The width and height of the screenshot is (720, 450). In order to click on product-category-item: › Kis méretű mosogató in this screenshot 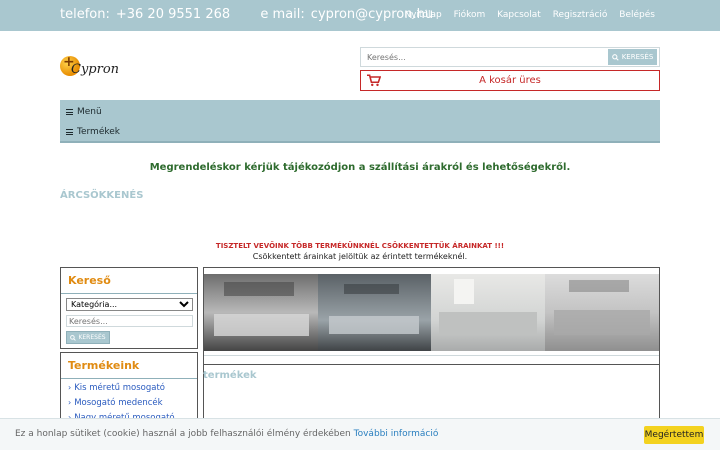, I will do `click(116, 388)`.